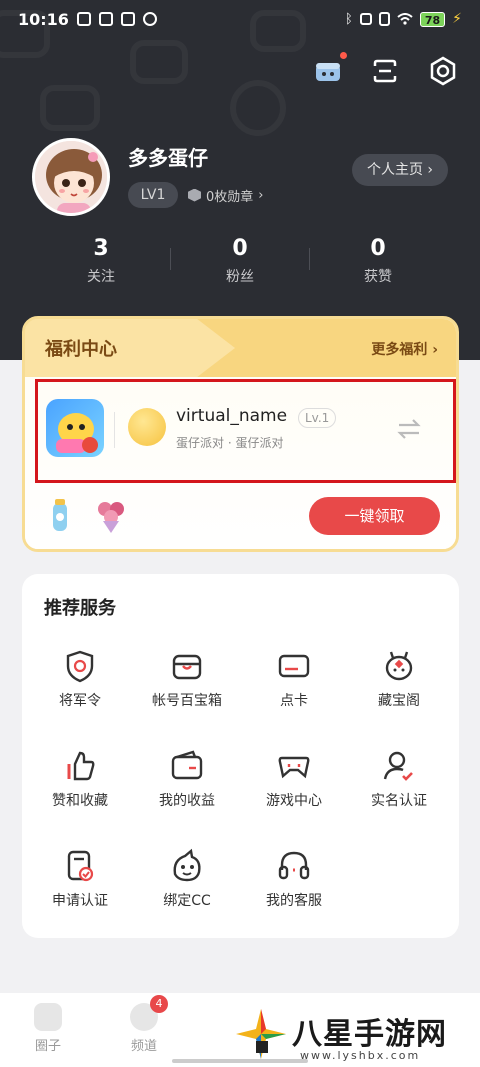  Describe the element at coordinates (48, 1017) in the screenshot. I see `circle-tab-icon` at that location.